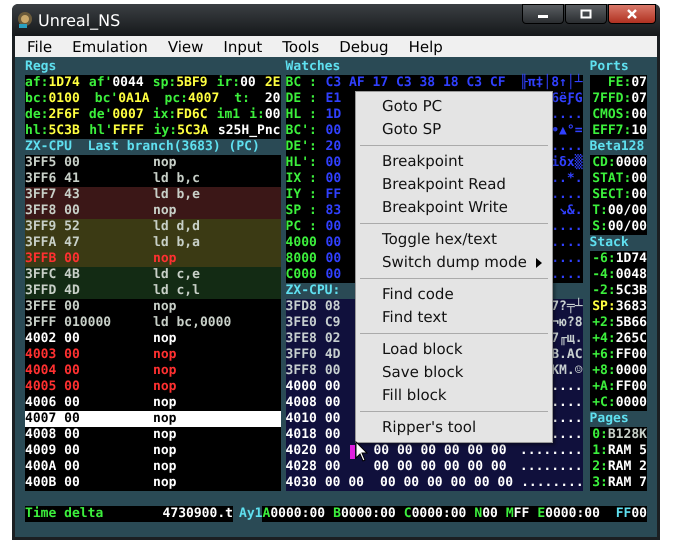 This screenshot has height=547, width=683. I want to click on side-entry: S:00/00, so click(619, 227).